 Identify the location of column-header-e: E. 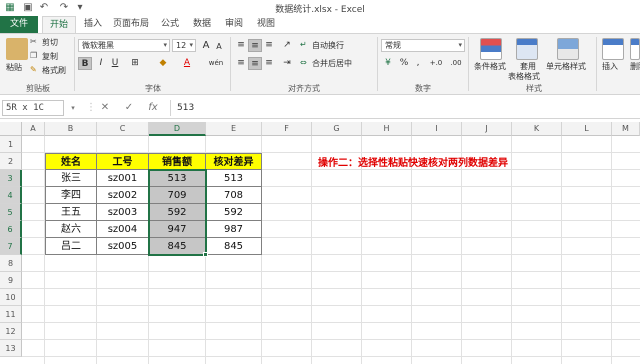
(234, 129).